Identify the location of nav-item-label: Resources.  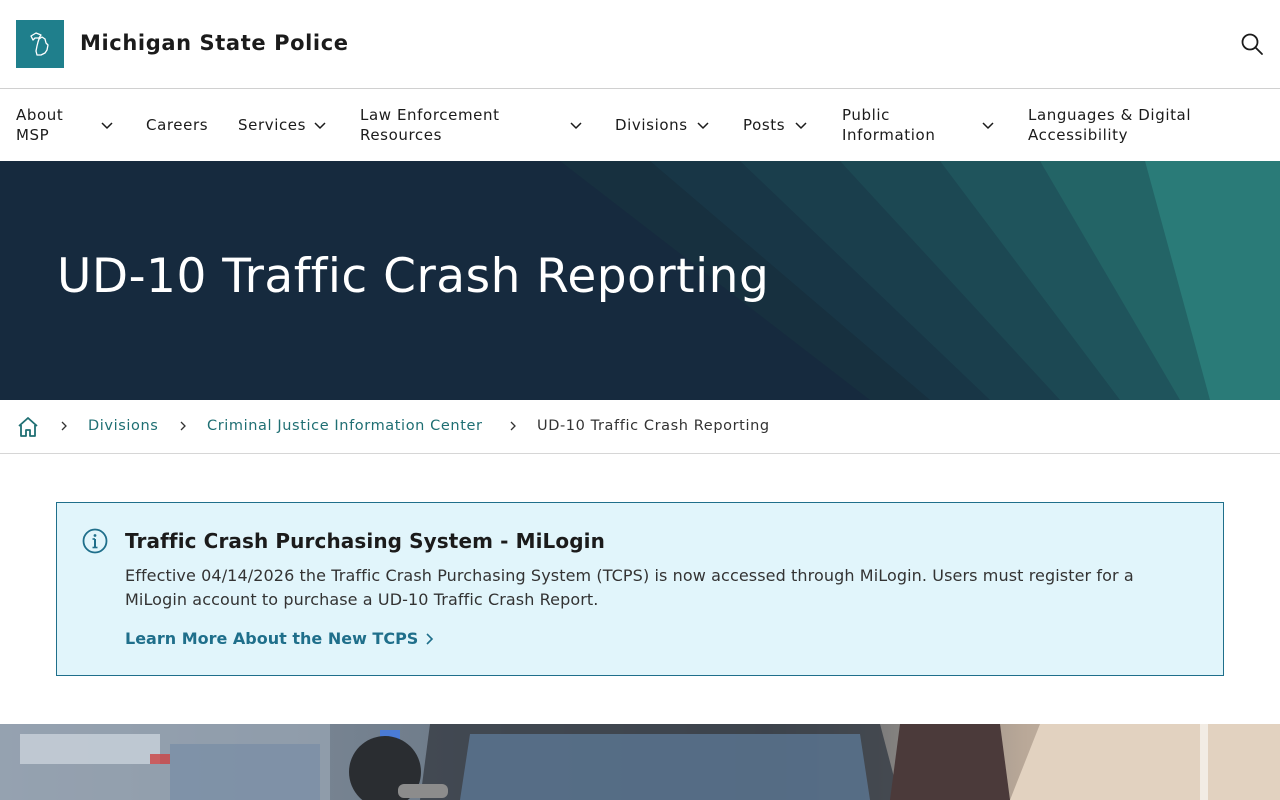
(401, 135).